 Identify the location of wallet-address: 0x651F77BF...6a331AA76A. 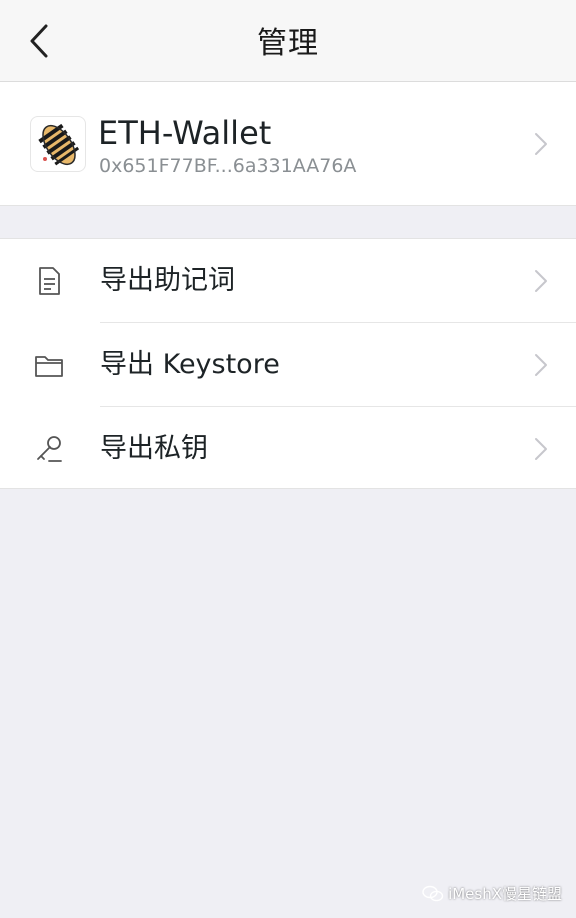
(228, 166).